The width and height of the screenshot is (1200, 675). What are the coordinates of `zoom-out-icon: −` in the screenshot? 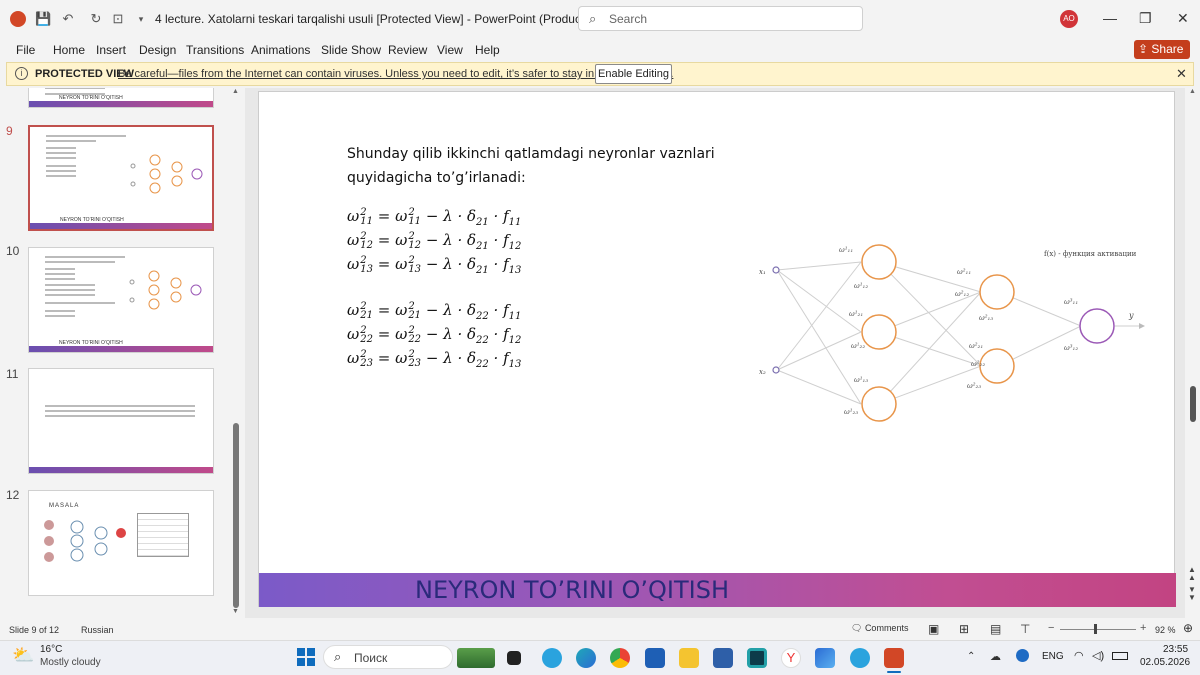 It's located at (1051, 628).